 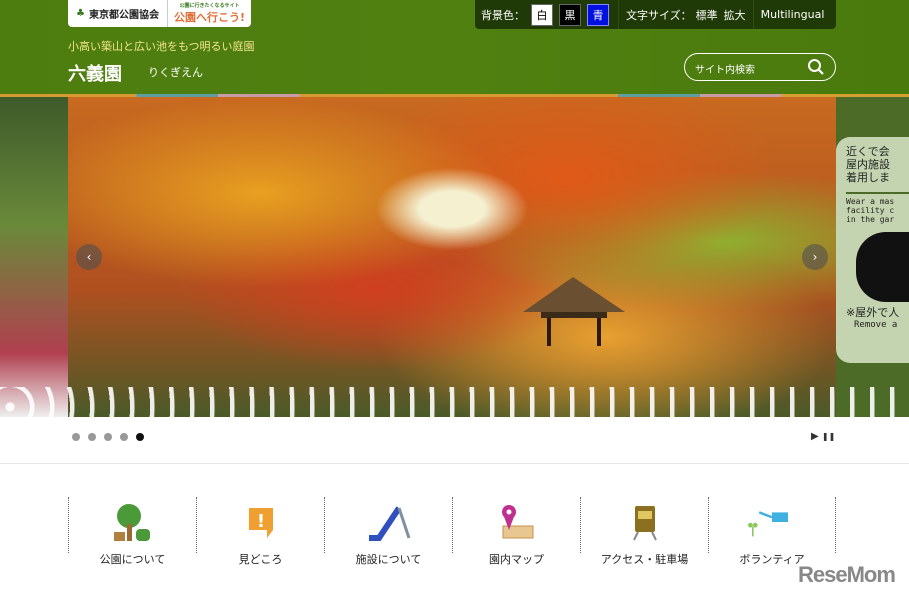 I want to click on leaf-icon: ♣, so click(x=80, y=13).